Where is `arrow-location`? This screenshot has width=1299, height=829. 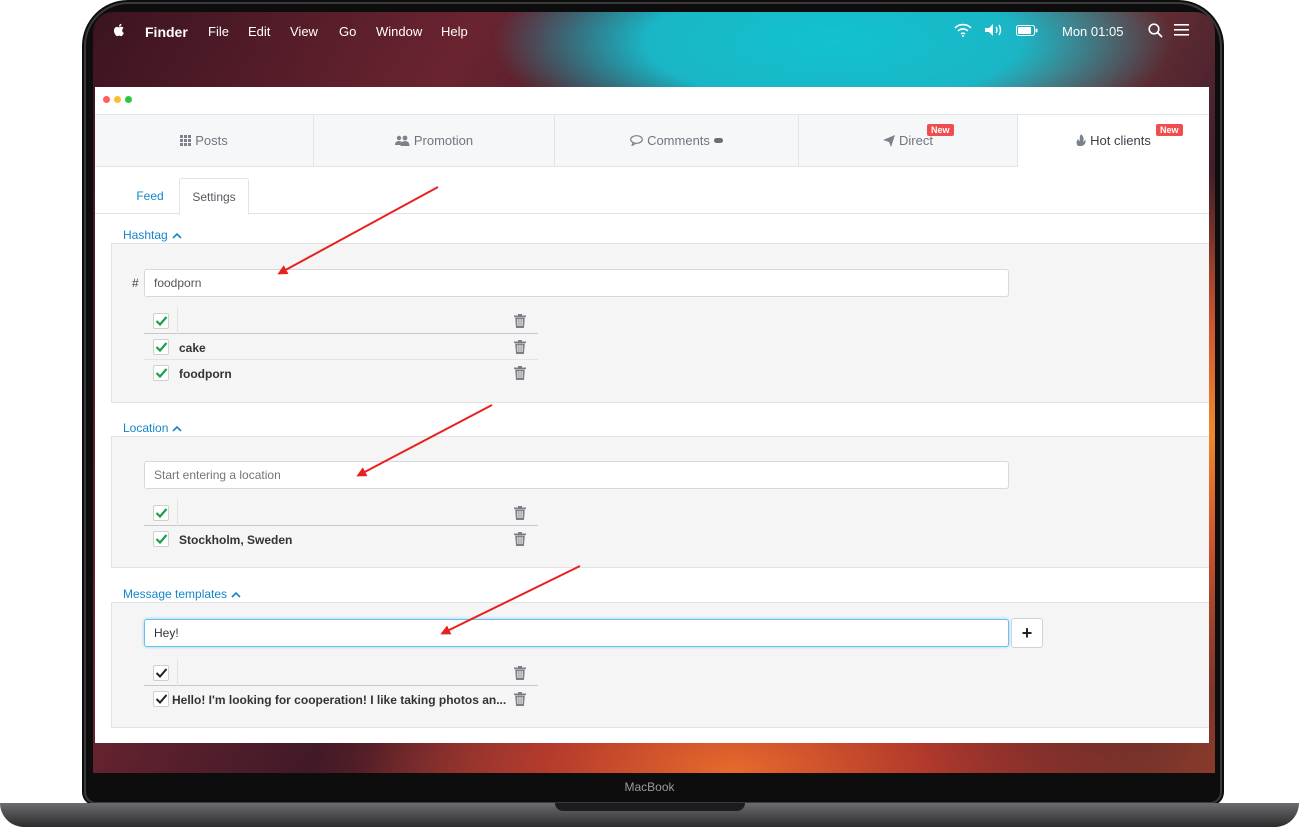
arrow-location is located at coordinates (424, 440).